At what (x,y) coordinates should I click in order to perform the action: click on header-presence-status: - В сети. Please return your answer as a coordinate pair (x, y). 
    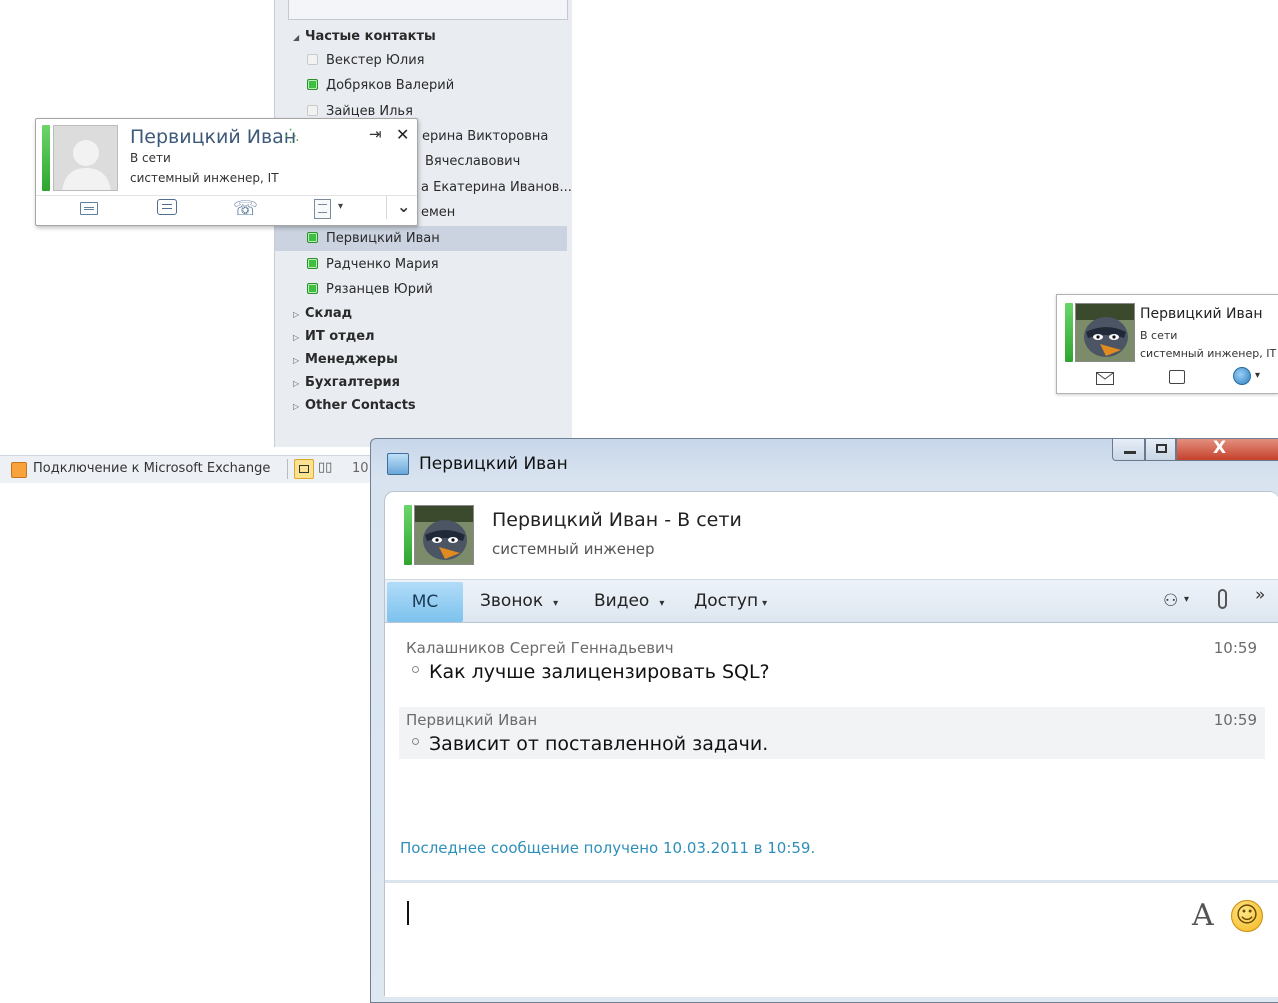
    Looking at the image, I should click on (703, 520).